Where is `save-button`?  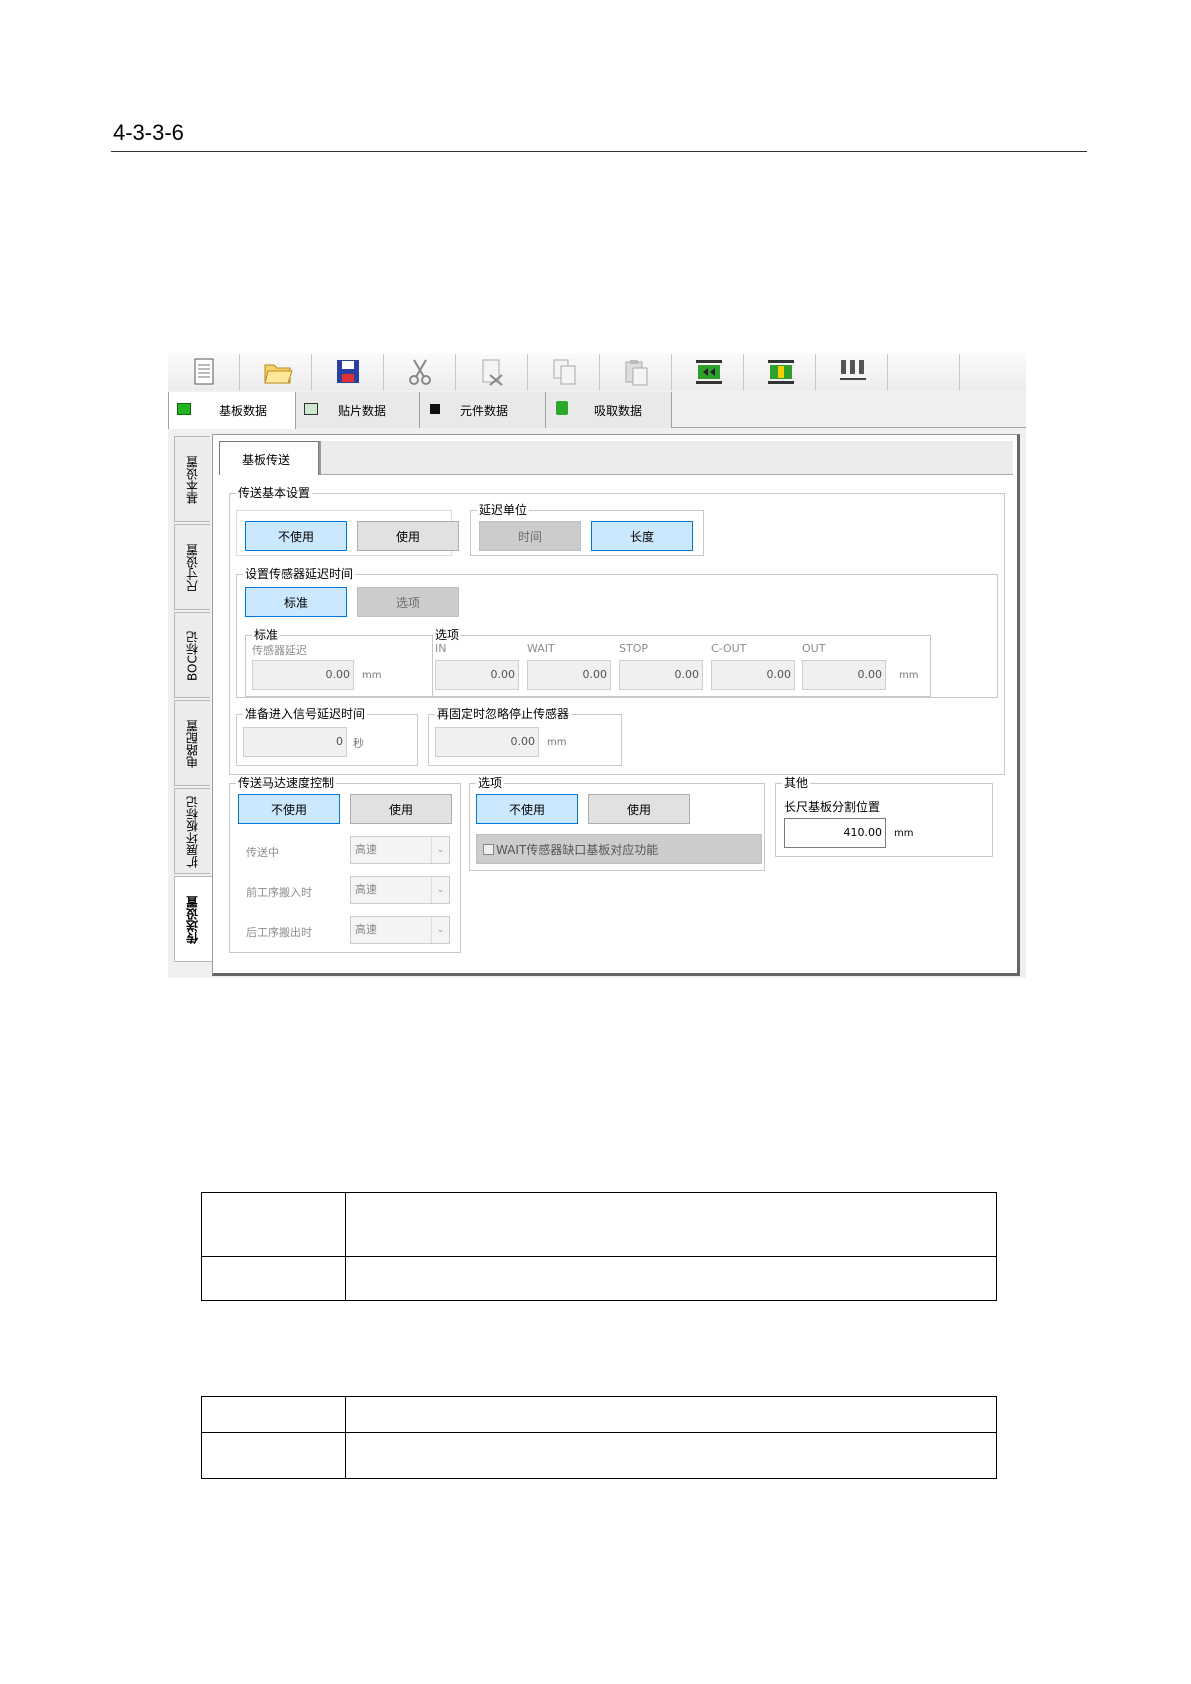
save-button is located at coordinates (348, 372).